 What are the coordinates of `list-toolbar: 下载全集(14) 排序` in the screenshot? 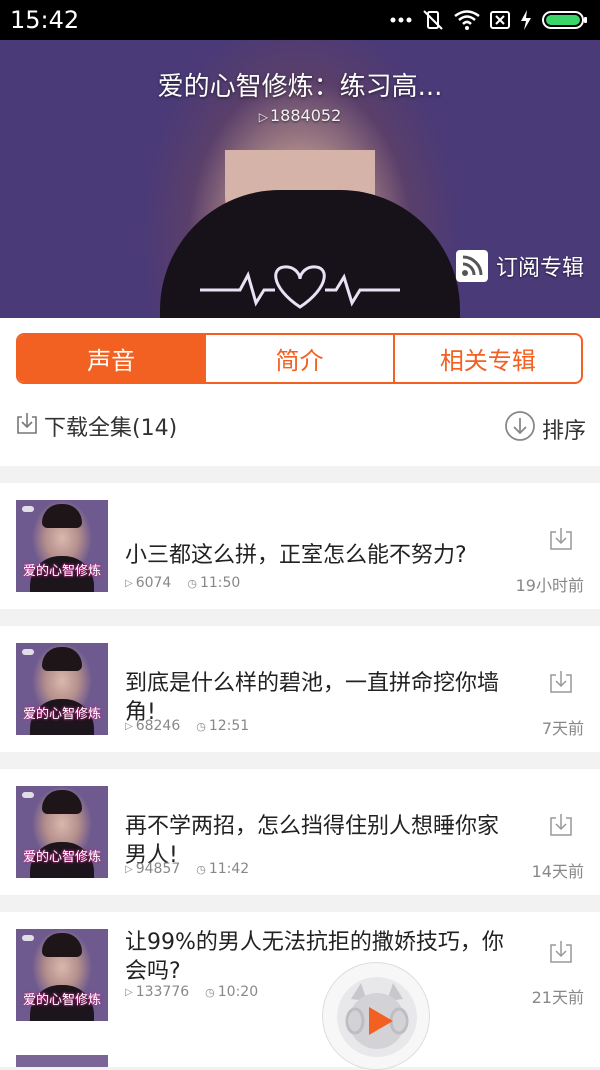 It's located at (301, 427).